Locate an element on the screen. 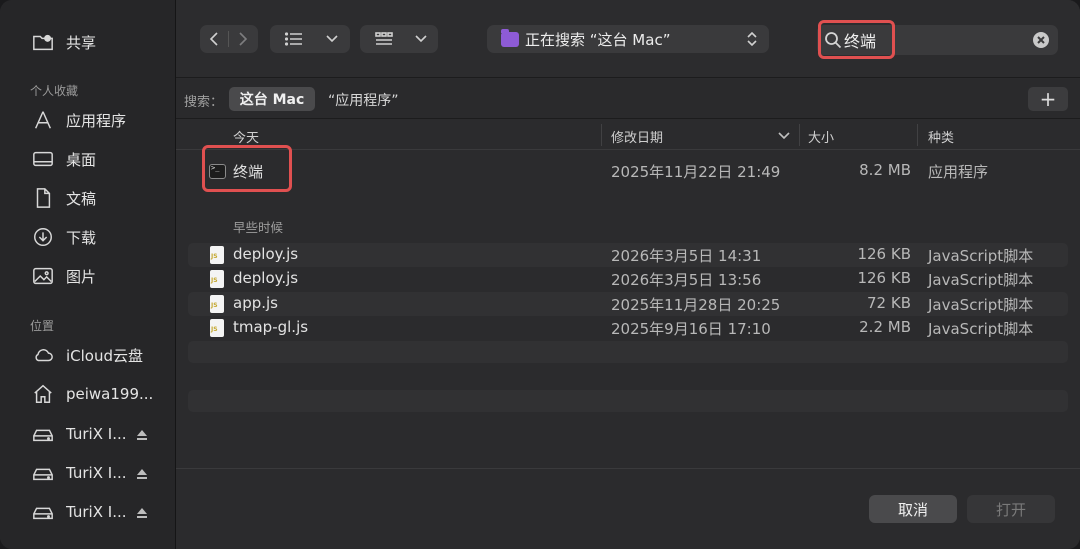 This screenshot has width=1080, height=549. view-mode-button is located at coordinates (310, 39).